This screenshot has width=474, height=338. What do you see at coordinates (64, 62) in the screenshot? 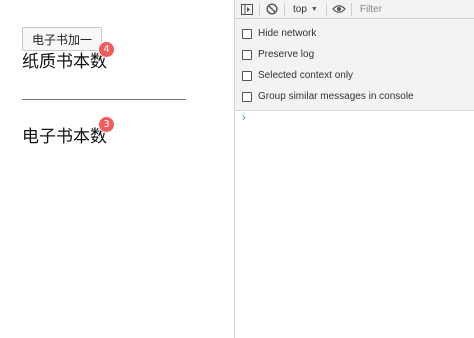
I see `paper-book-count-title: 纸质书本数` at bounding box center [64, 62].